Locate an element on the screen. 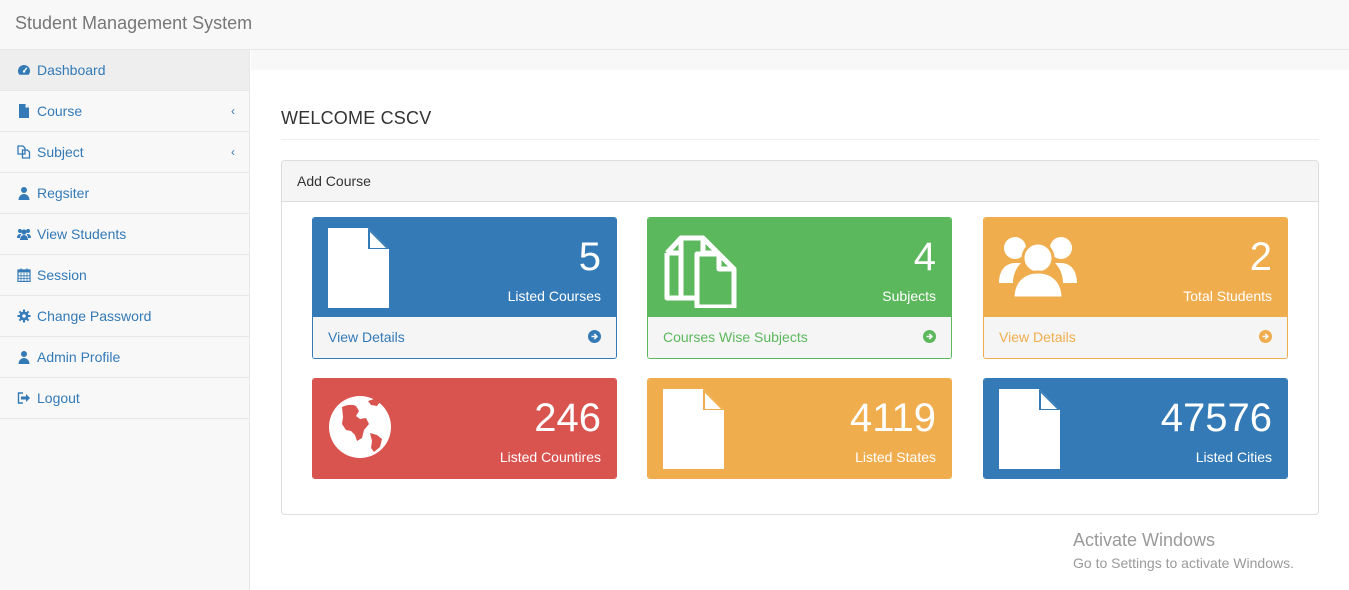 This screenshot has height=590, width=1349. sign-out-icon is located at coordinates (25, 398).